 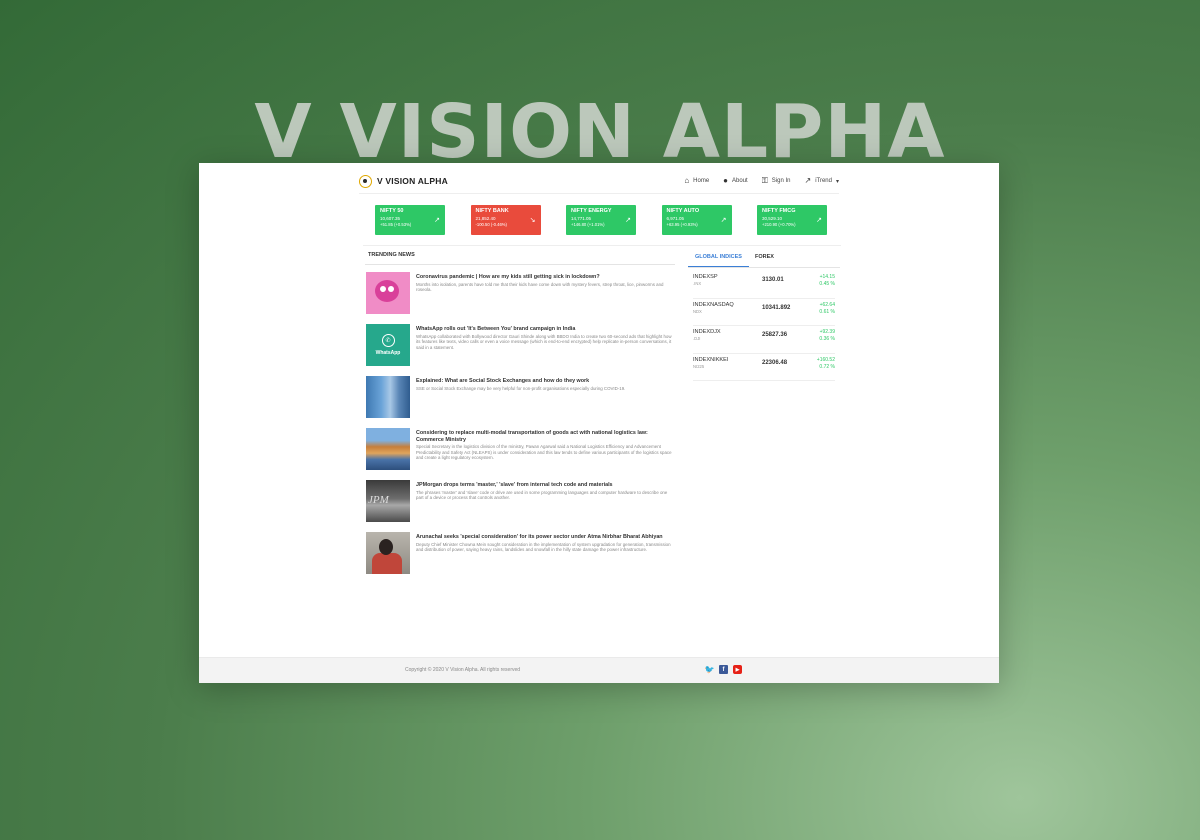 I want to click on trending-news-heading: TRENDING NEWS, so click(x=391, y=255).